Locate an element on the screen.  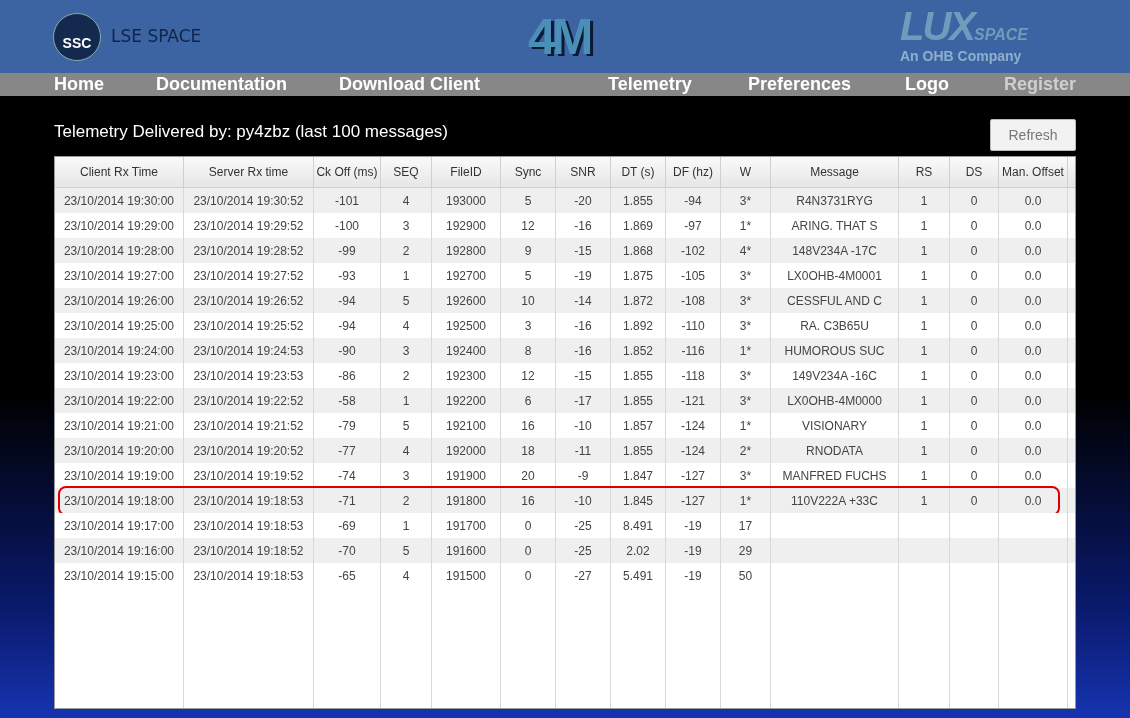
table-cell-text: 29 is located at coordinates (745, 551).